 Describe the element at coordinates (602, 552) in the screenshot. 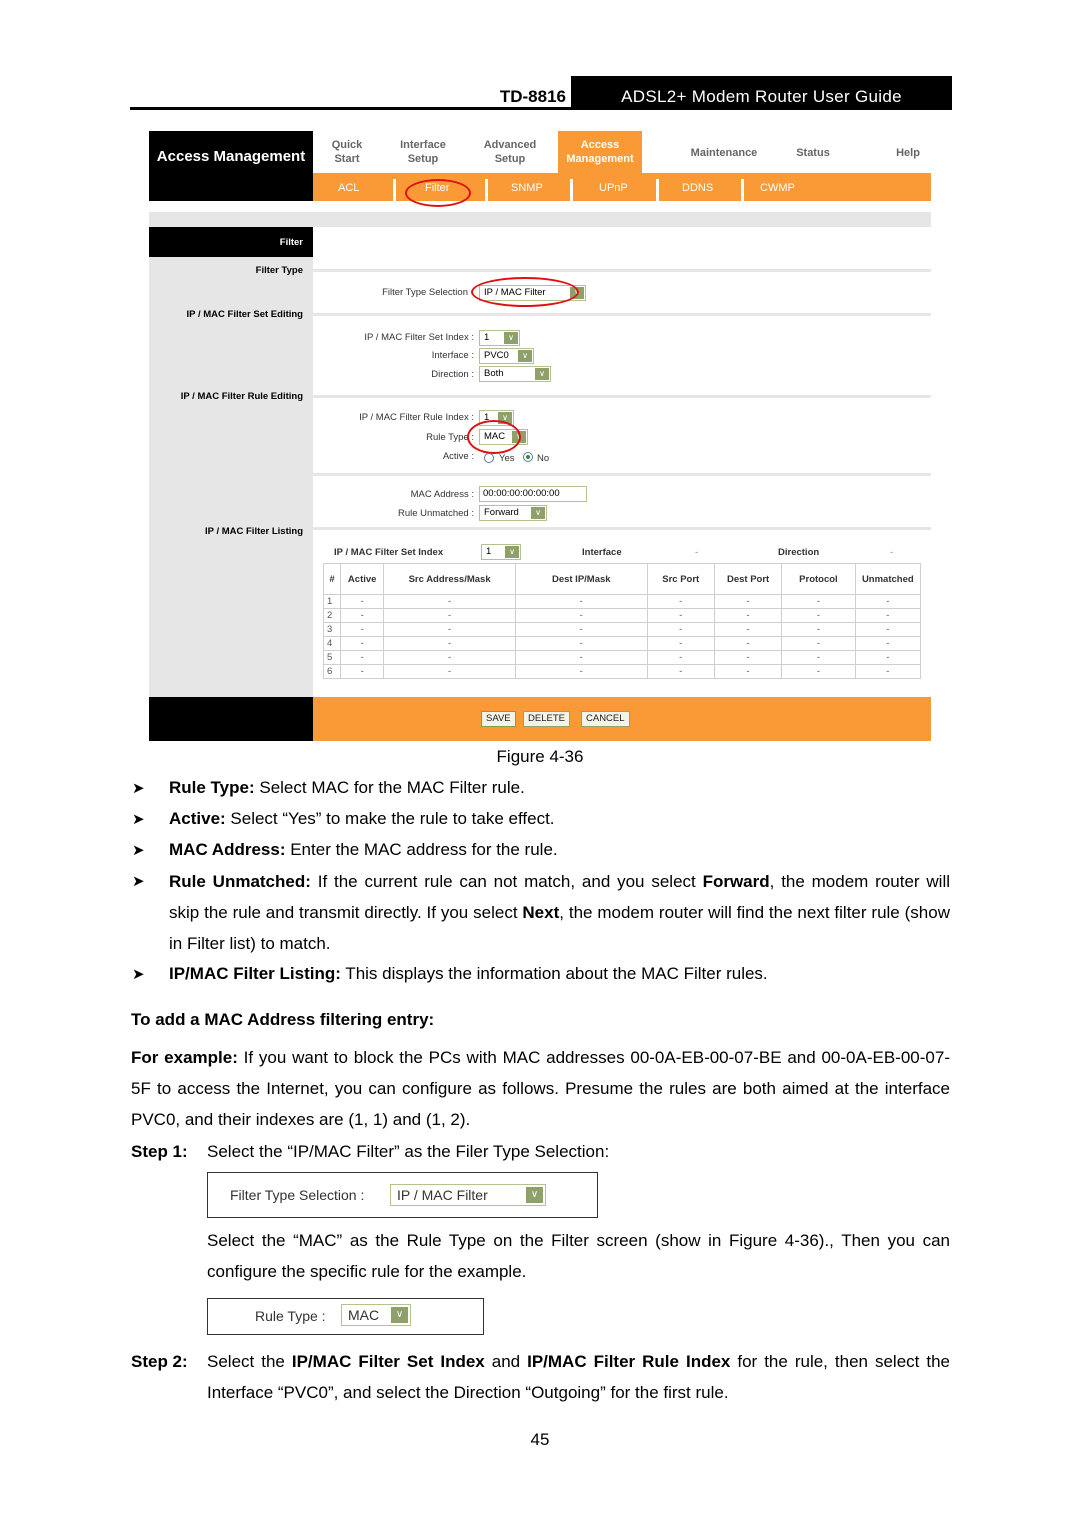

I see `listing-interface-label: Interface` at that location.